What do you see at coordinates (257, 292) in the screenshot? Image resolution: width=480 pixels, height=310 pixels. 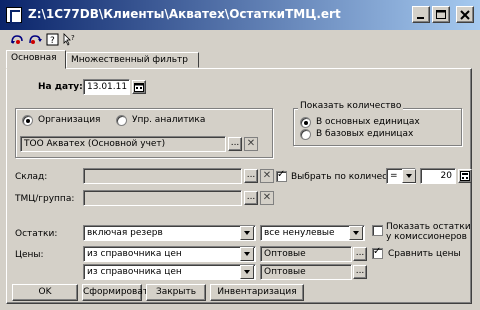 I see `inventory-button: Инвентаризация` at bounding box center [257, 292].